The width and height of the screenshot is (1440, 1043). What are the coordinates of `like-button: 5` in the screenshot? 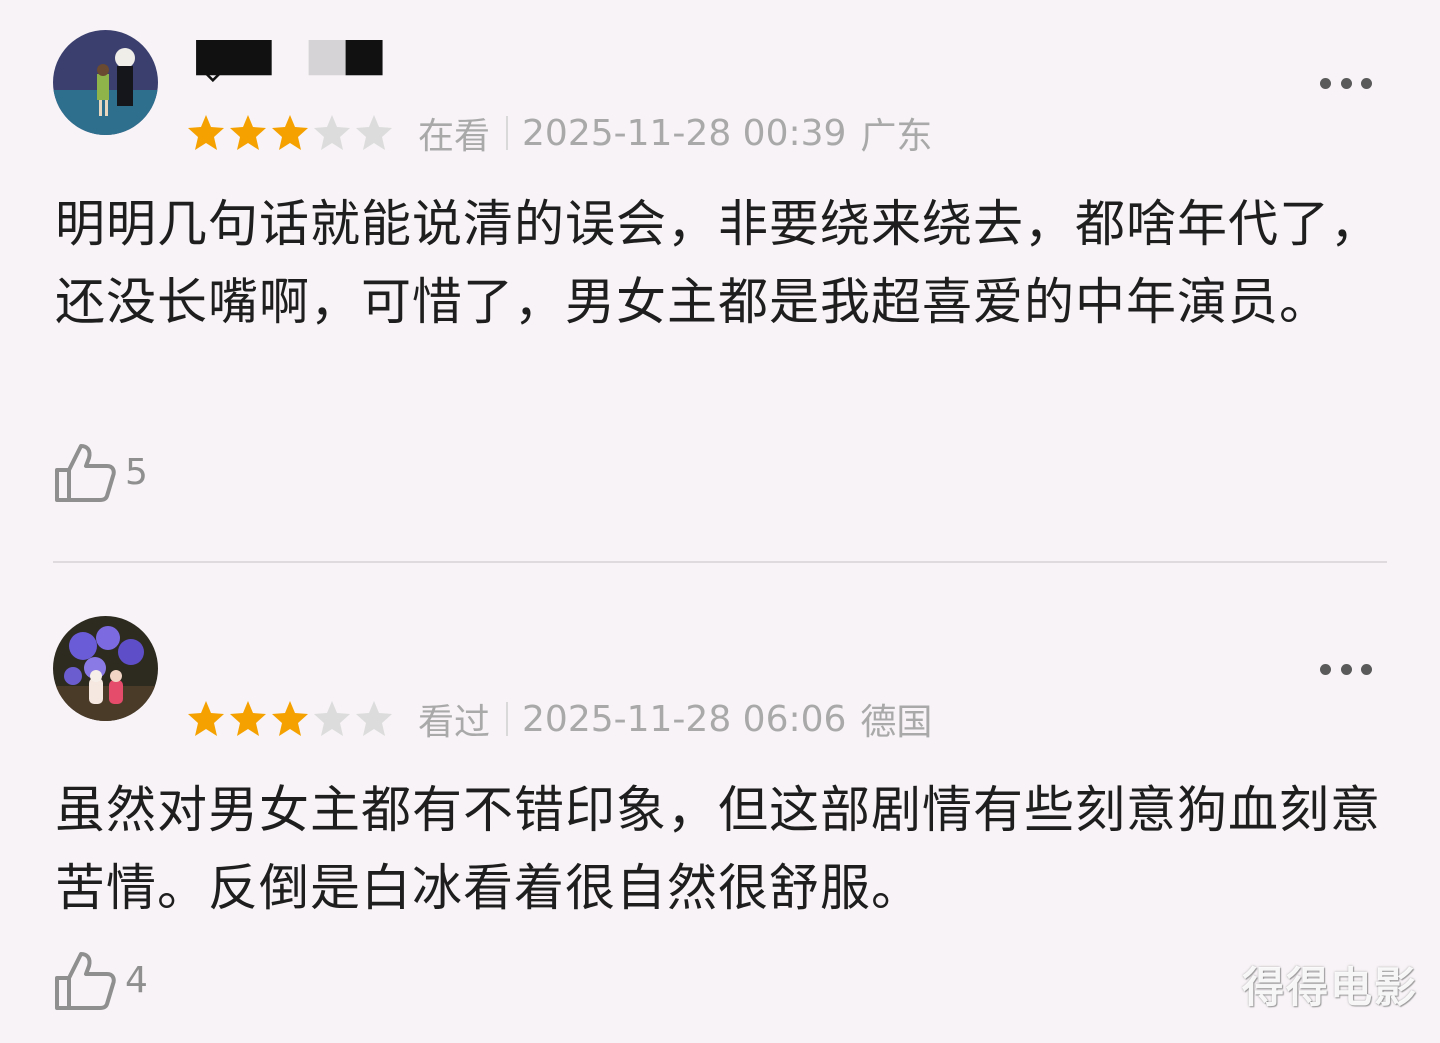 It's located at (100, 472).